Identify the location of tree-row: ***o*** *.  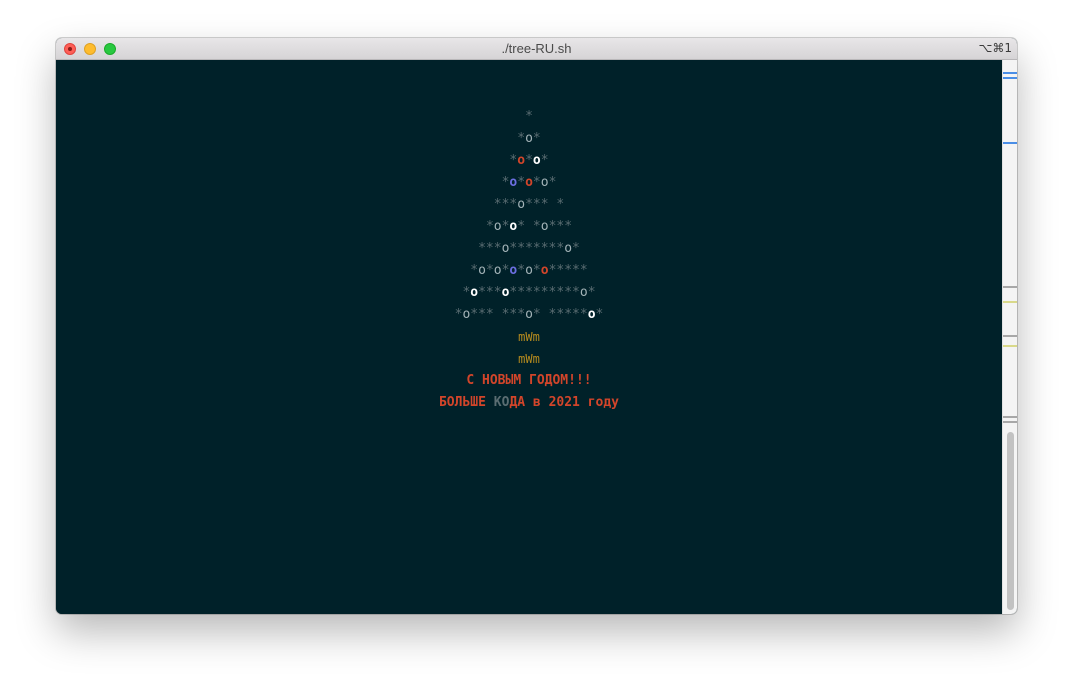
(529, 205).